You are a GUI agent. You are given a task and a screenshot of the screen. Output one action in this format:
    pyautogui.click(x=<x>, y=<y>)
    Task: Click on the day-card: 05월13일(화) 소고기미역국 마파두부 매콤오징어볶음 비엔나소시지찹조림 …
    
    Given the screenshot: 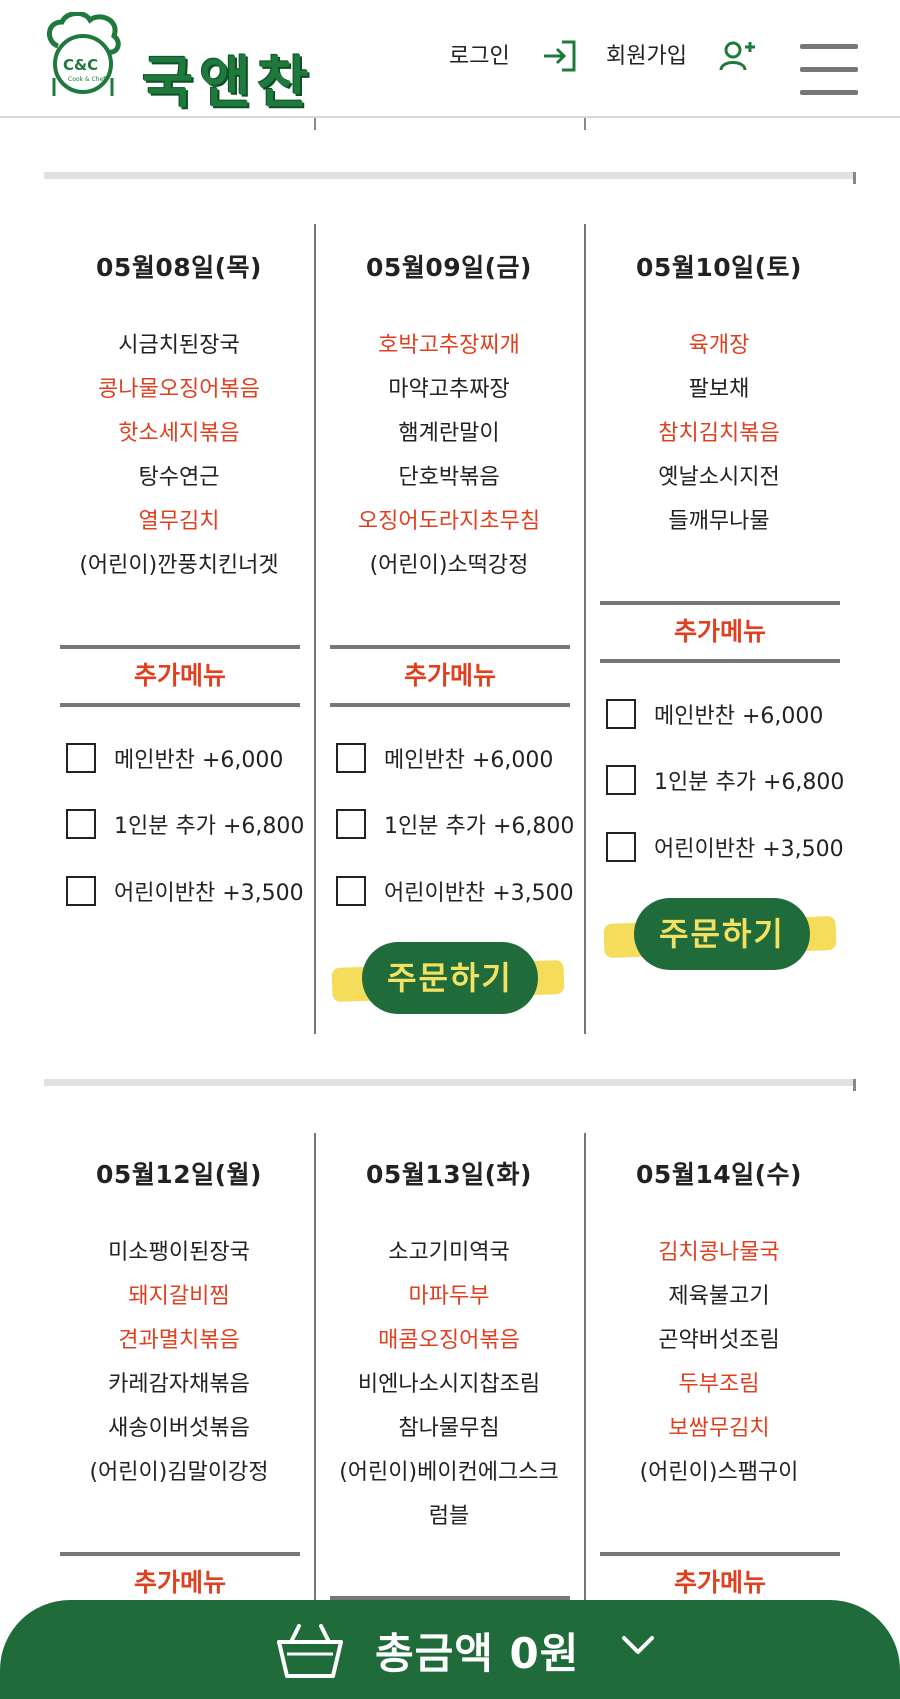 What is the action you would take?
    pyautogui.click(x=449, y=1377)
    